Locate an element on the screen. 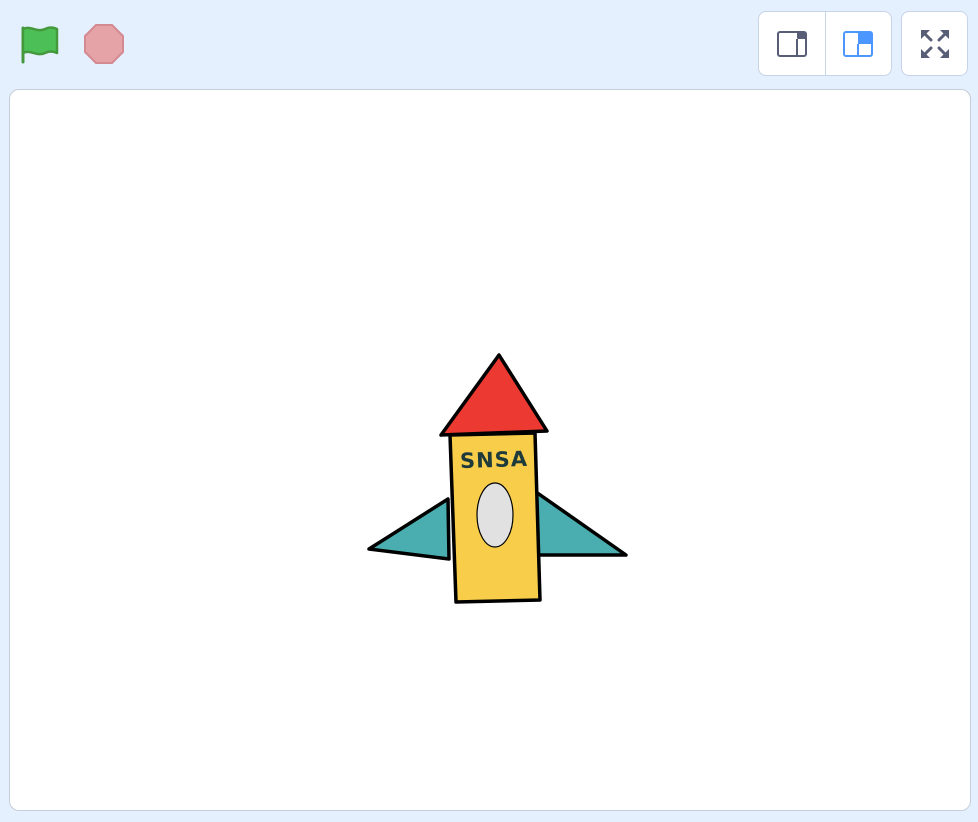 The height and width of the screenshot is (822, 978). rocket-window is located at coordinates (495, 515).